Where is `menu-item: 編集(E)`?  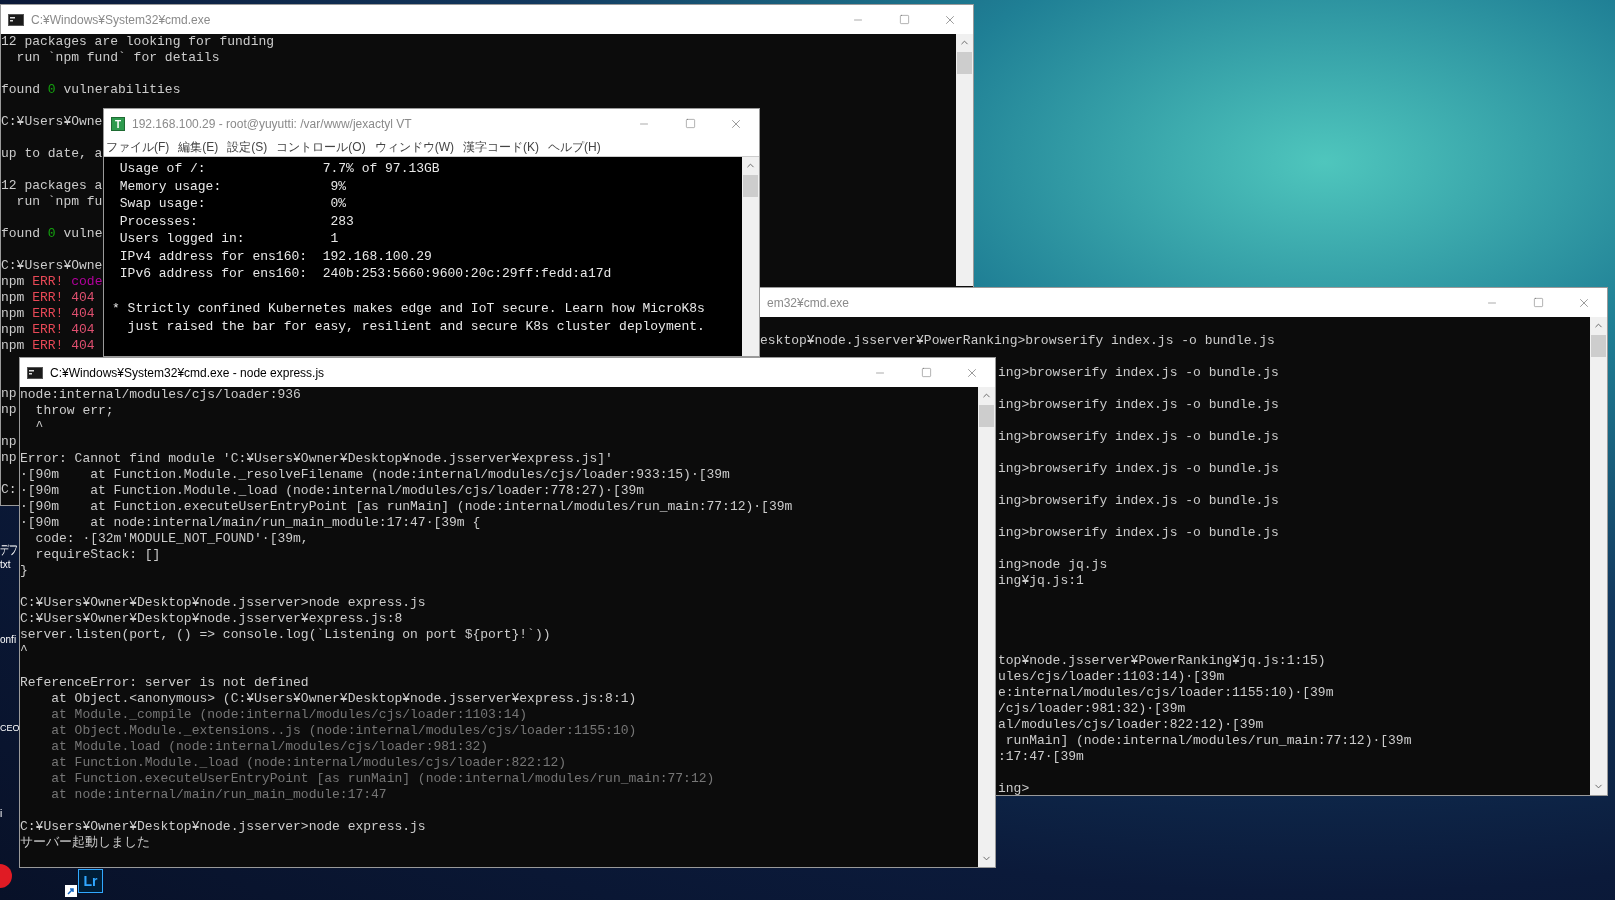 menu-item: 編集(E) is located at coordinates (198, 147).